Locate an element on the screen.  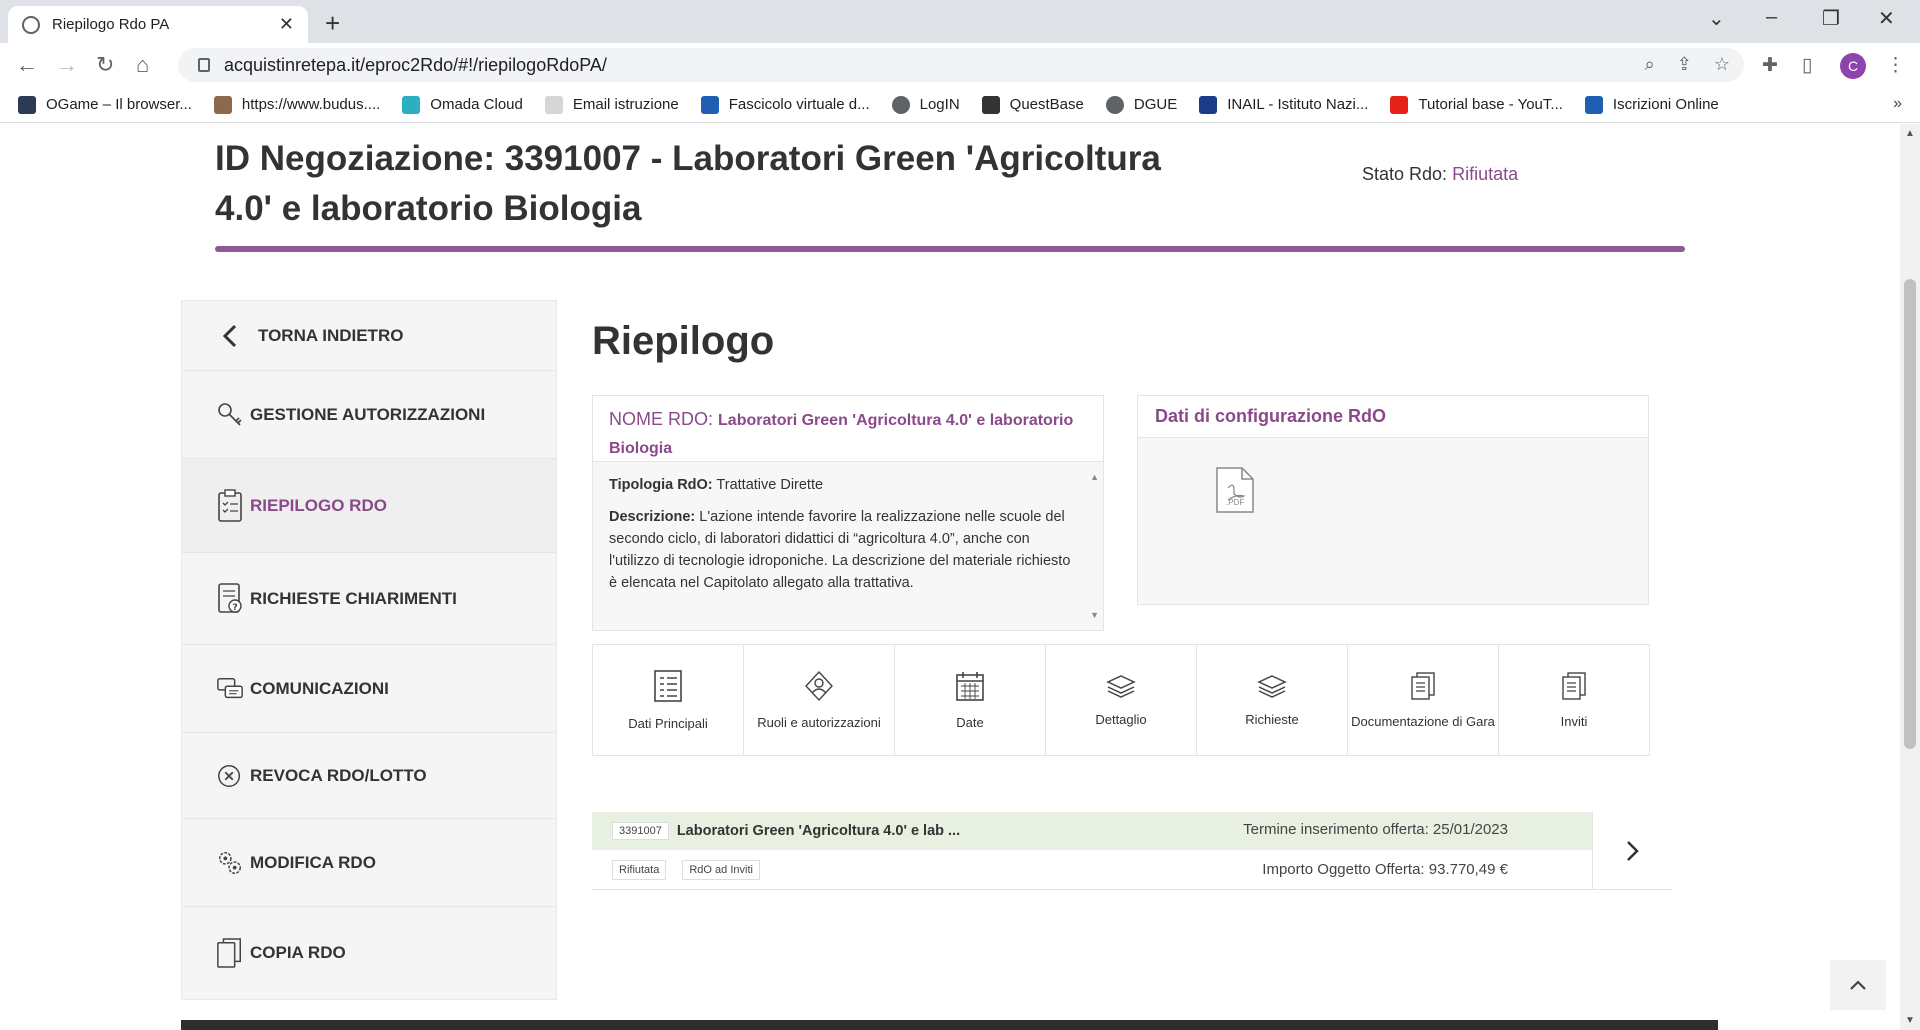
star-icon: ☆ is located at coordinates (1722, 64).